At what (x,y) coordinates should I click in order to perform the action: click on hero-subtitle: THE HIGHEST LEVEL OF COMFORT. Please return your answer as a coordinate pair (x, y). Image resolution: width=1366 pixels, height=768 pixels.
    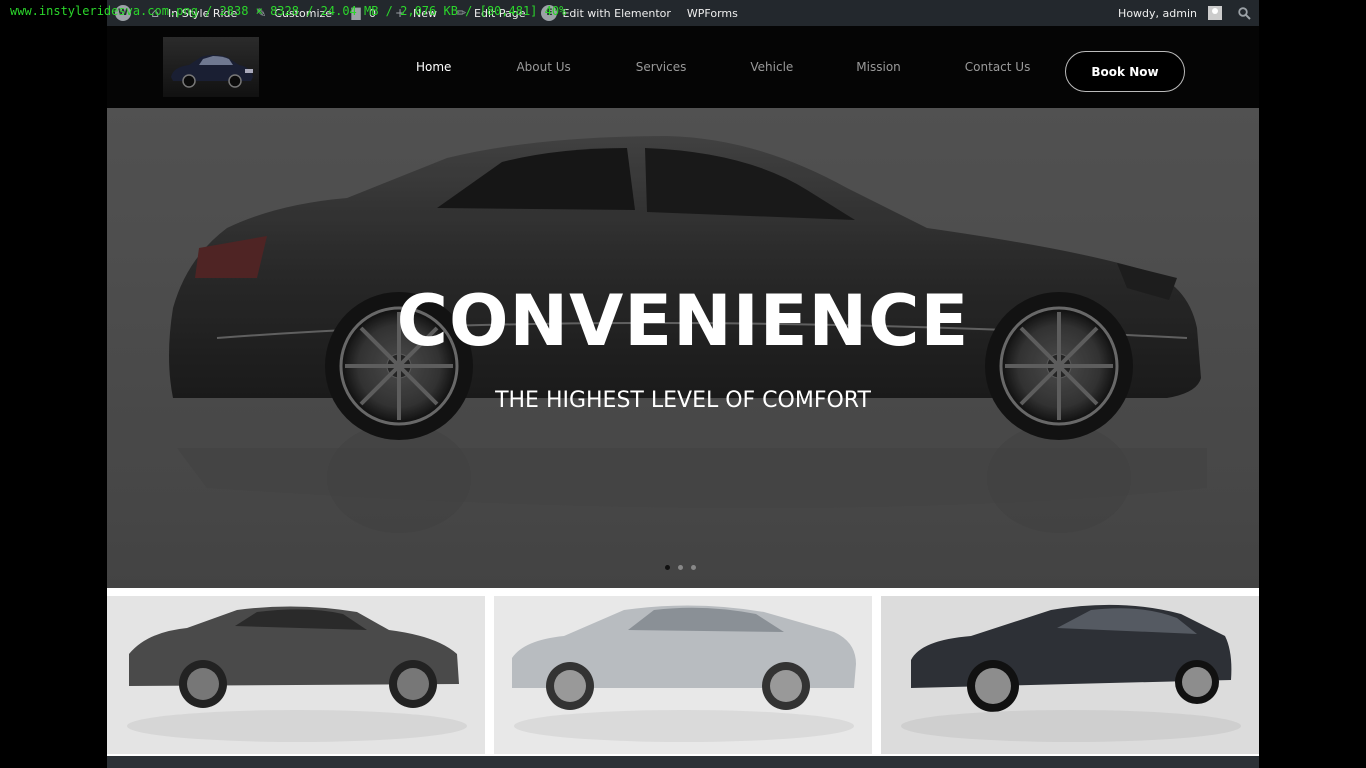
    Looking at the image, I should click on (683, 400).